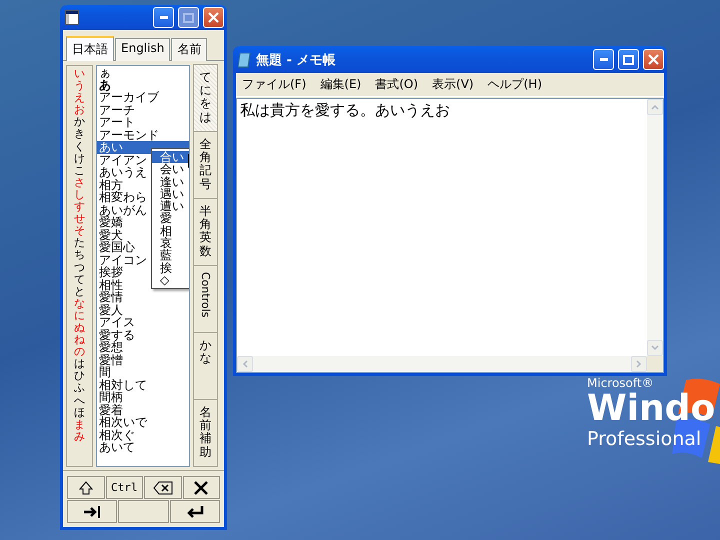 This screenshot has width=720, height=540. What do you see at coordinates (205, 366) in the screenshot?
I see `side-tab: かな` at bounding box center [205, 366].